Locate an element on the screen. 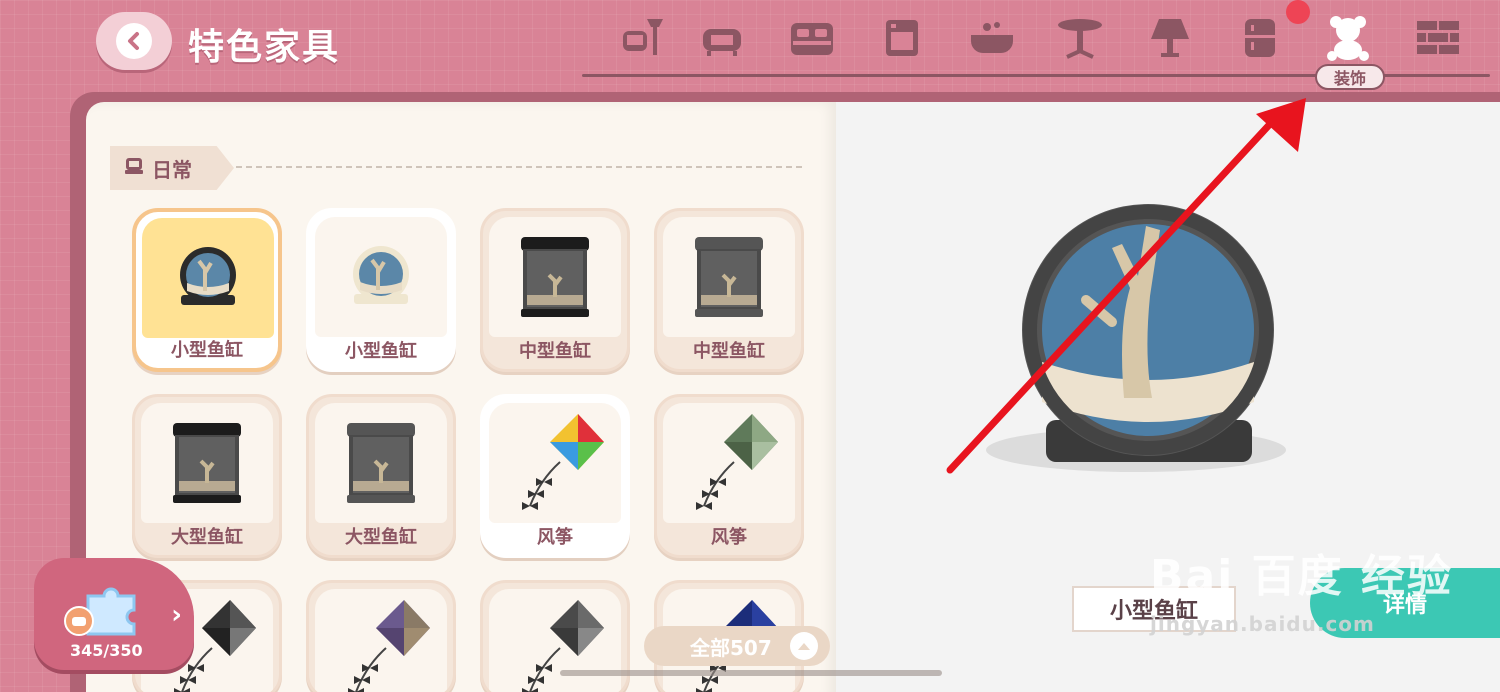 Image resolution: width=1500 pixels, height=692 pixels. chevron-up-icon is located at coordinates (803, 646).